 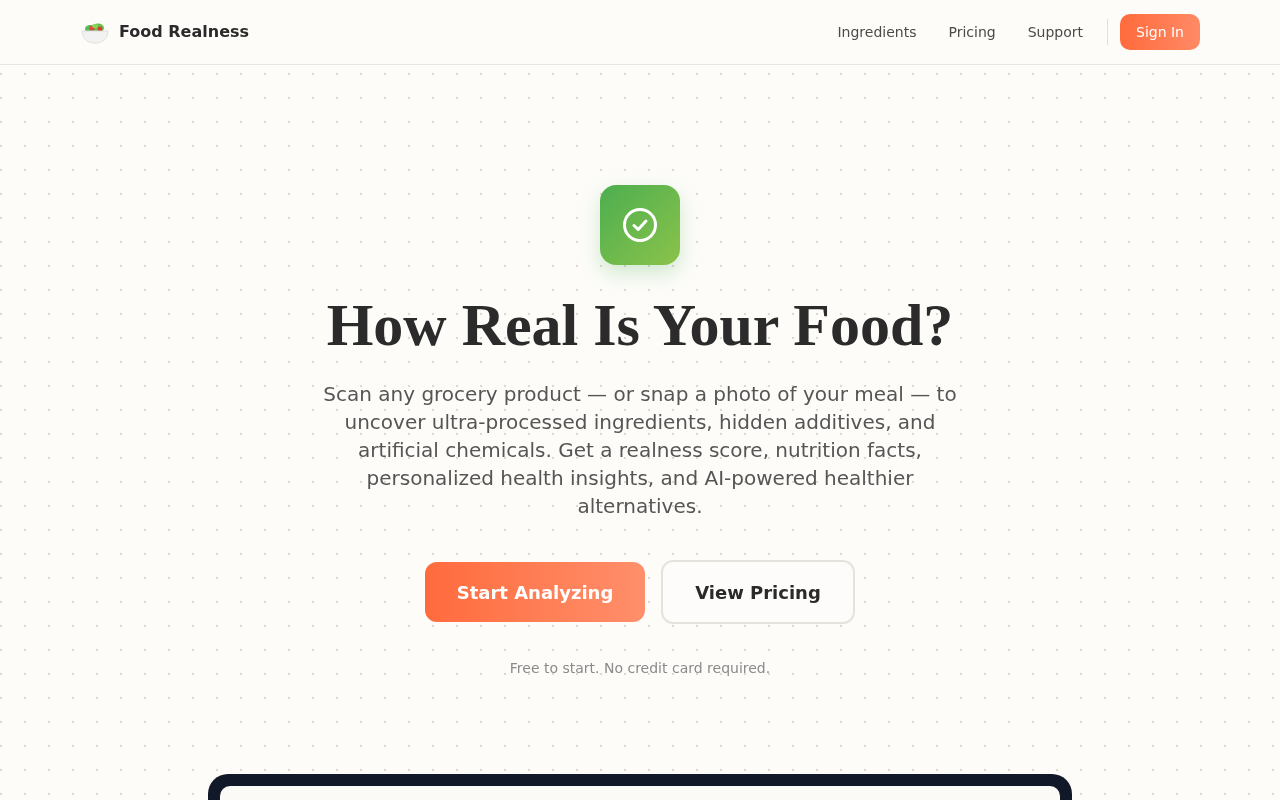 What do you see at coordinates (640, 450) in the screenshot?
I see `hero-description: Scan any grocery product — or snap a photo of your meal — to uncover ultra-processed ingredients, hidden additives, and artificial chemicals. Get a realness score, nutrition facts, personalized health insights, and AI-powered healthier alternatives.` at bounding box center [640, 450].